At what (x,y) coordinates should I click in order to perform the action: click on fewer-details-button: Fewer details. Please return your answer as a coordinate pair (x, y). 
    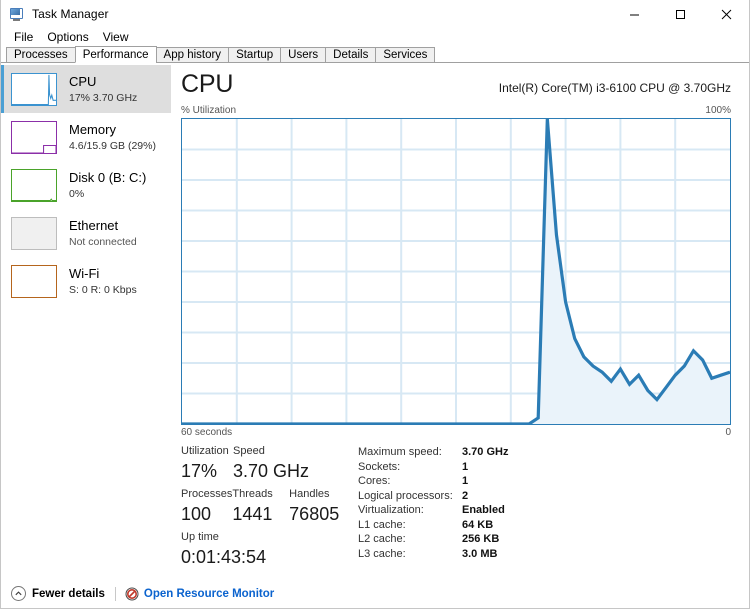
    Looking at the image, I should click on (68, 594).